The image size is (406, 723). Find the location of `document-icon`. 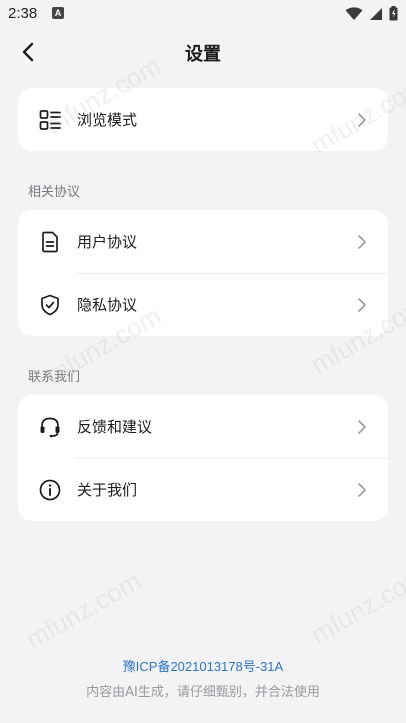

document-icon is located at coordinates (50, 242).